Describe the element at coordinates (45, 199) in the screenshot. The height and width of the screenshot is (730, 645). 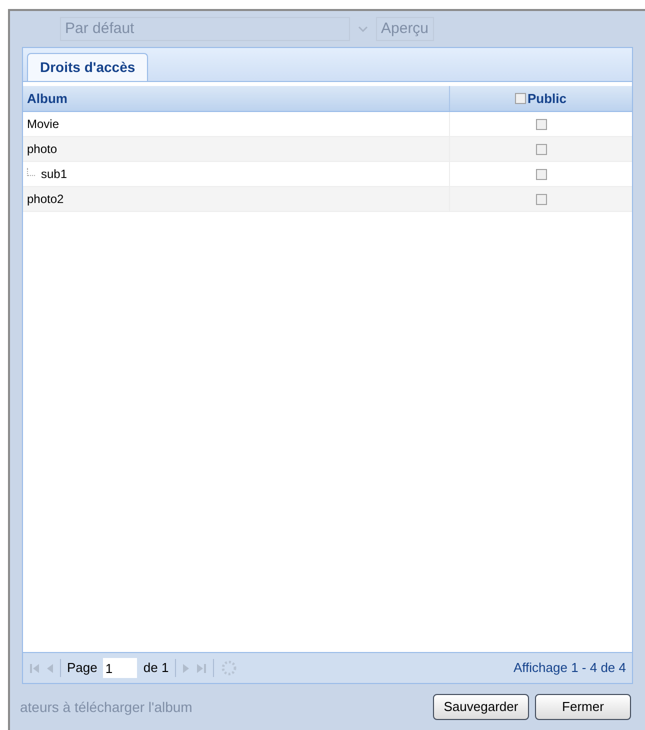
I see `album-name: photo2` at that location.